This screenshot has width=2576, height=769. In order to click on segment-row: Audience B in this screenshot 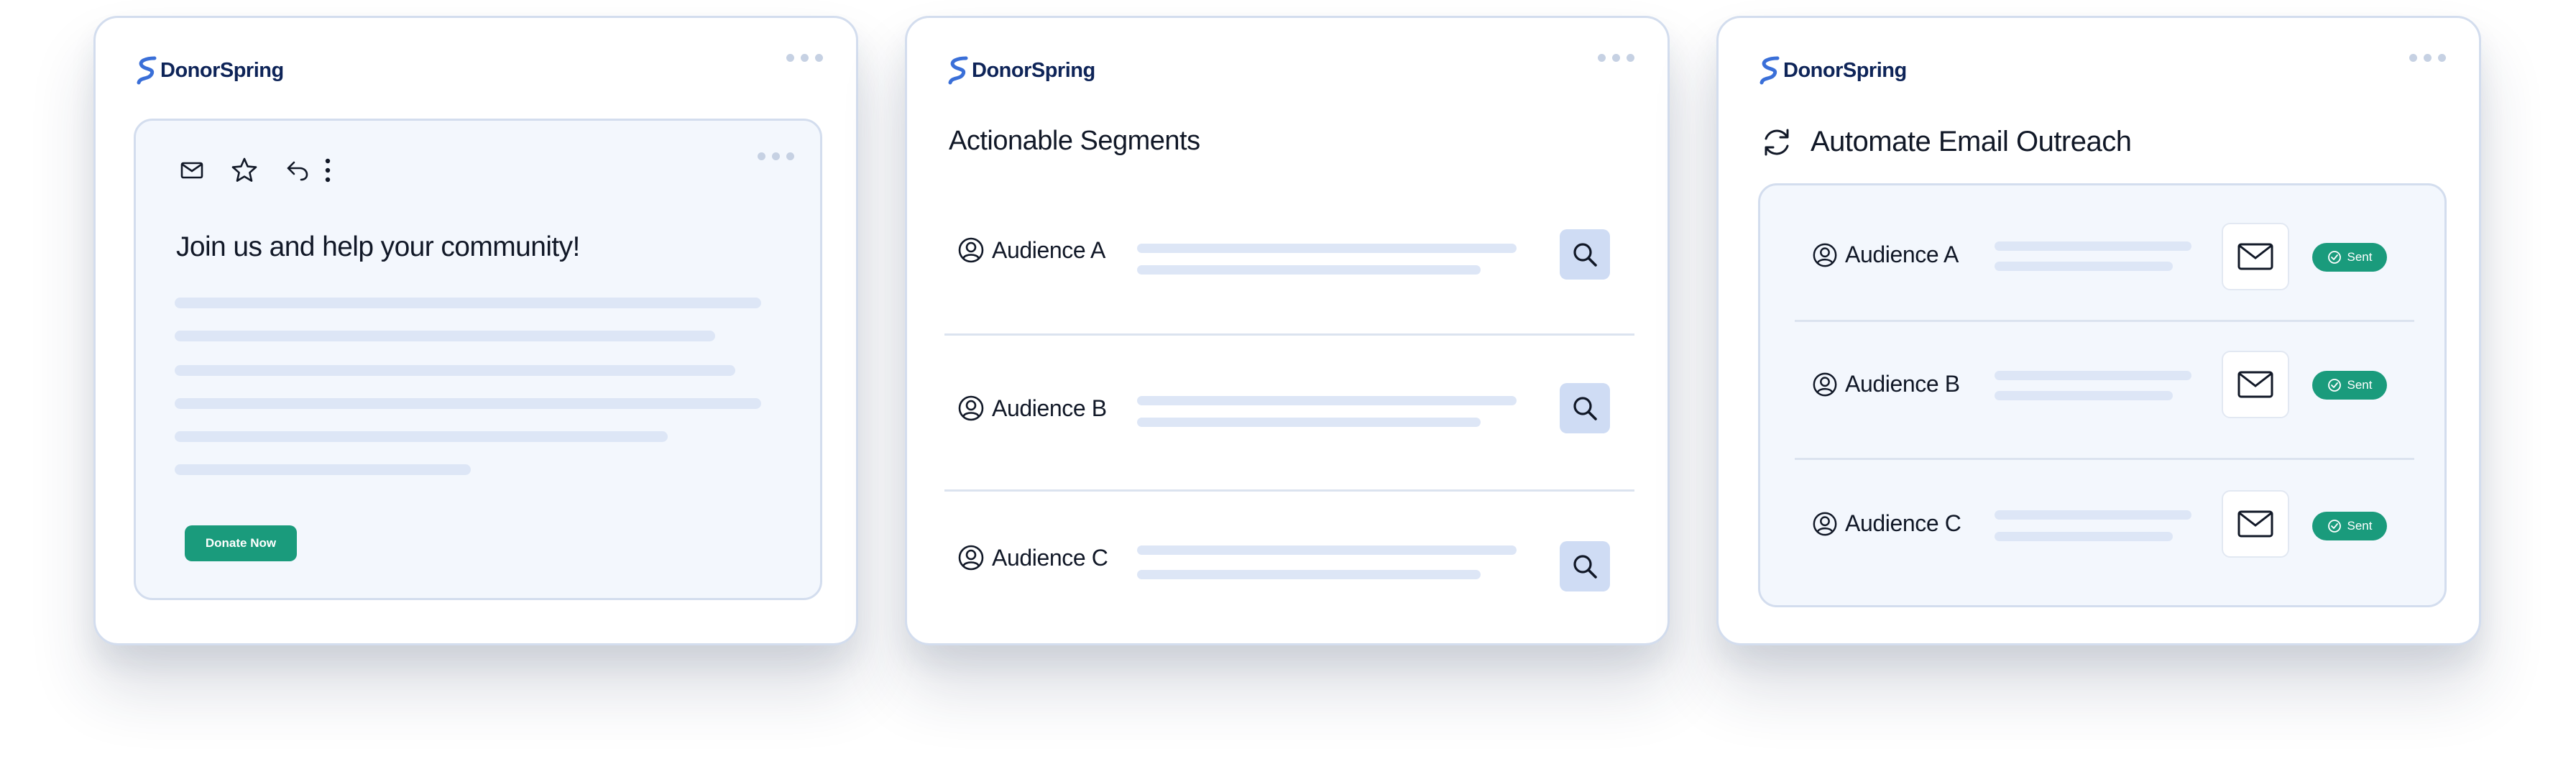, I will do `click(1289, 414)`.